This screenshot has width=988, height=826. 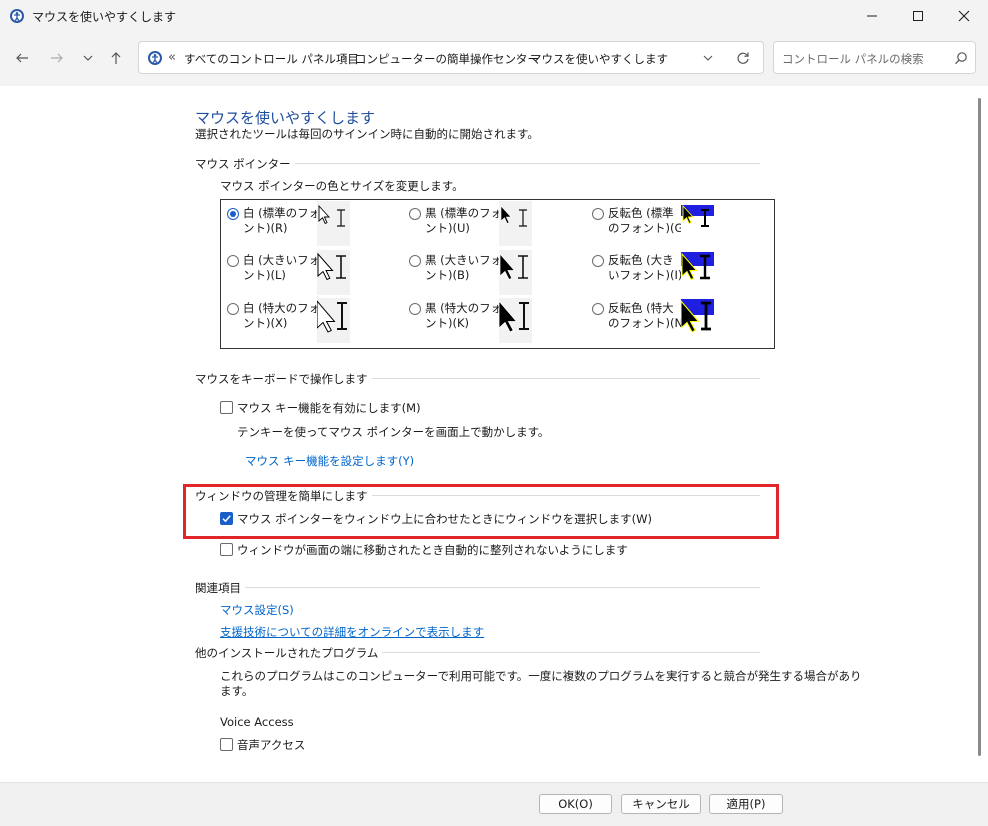 I want to click on pointer-option-white-large: 白 (大きいフォ ント)(L), so click(x=302, y=273).